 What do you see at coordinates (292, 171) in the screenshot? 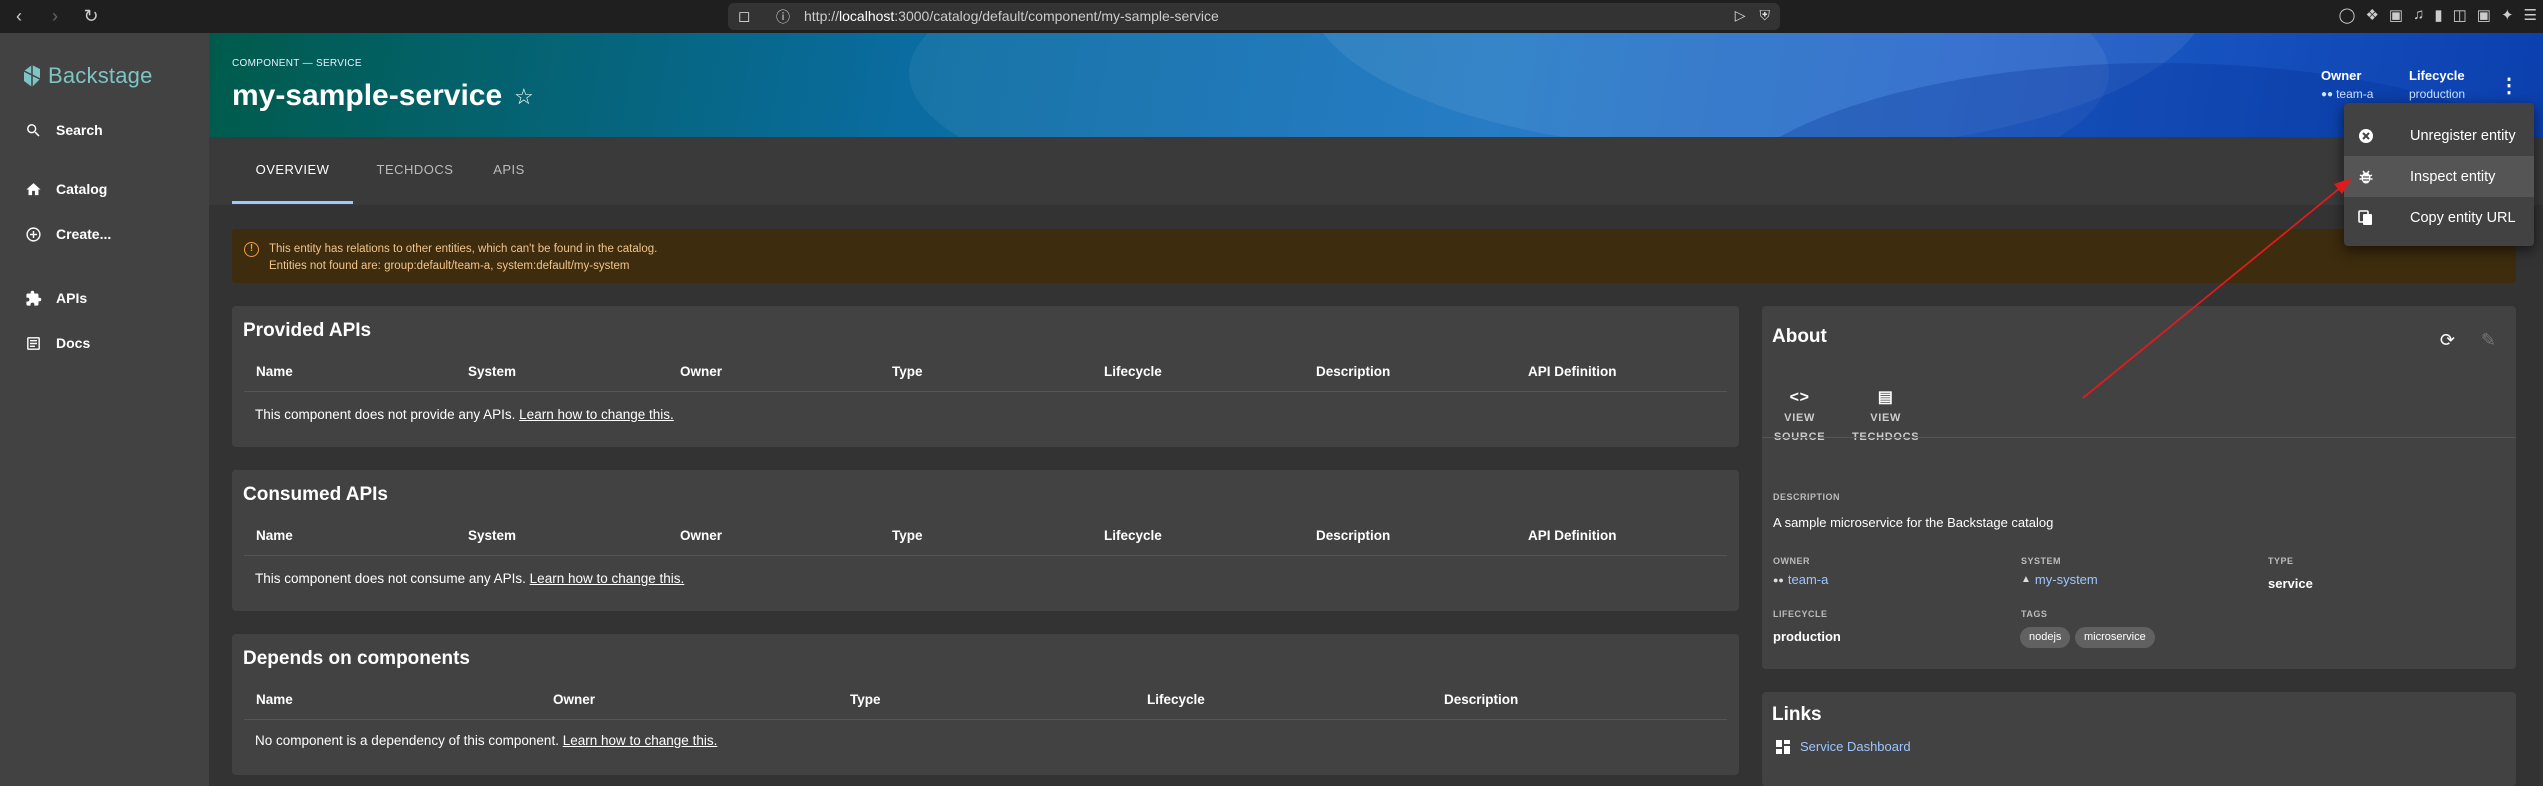
I see `tab-overview: OVERVIEW` at bounding box center [292, 171].